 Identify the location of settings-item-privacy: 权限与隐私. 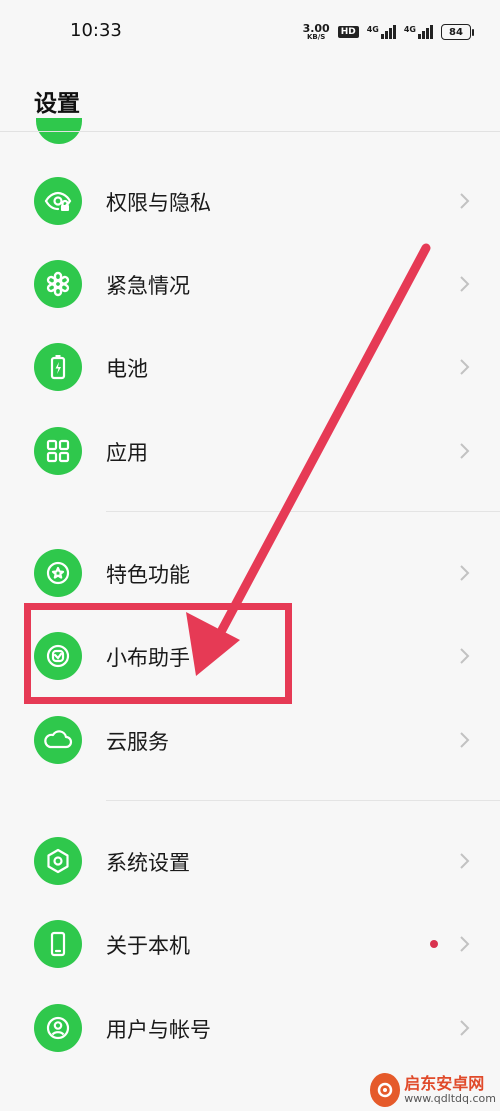
(250, 201).